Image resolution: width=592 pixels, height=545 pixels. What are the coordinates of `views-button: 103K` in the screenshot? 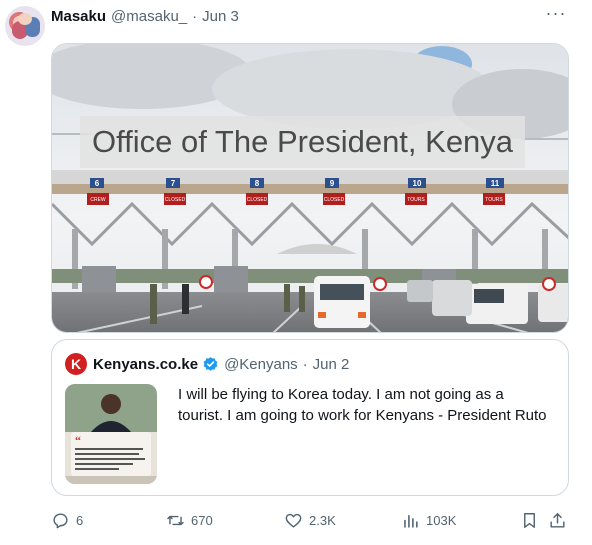 It's located at (428, 520).